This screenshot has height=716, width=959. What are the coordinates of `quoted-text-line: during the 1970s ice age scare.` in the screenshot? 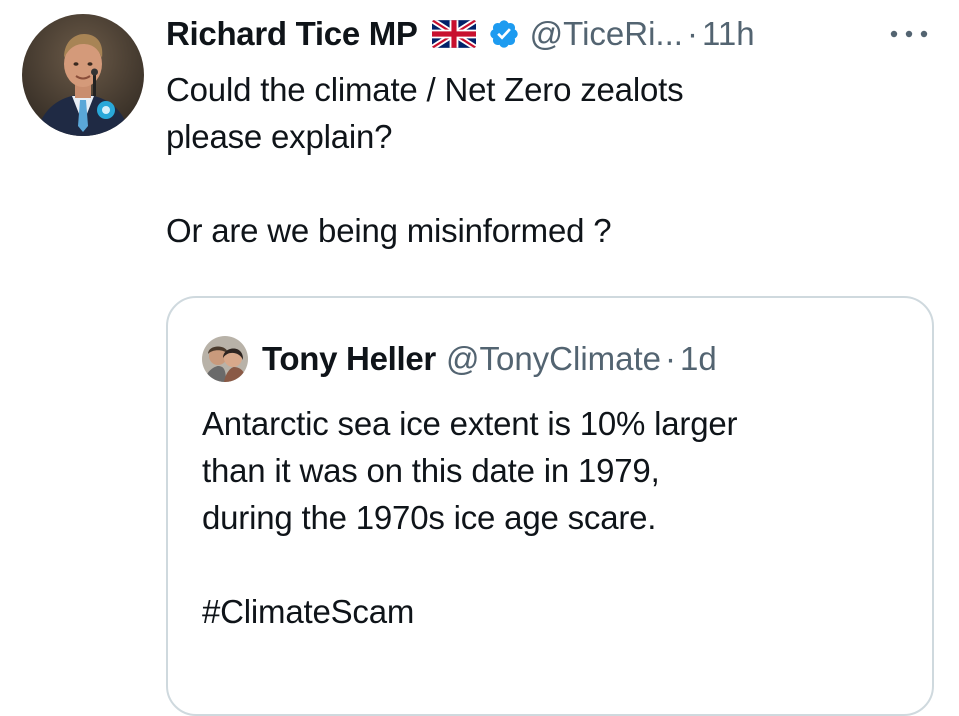 It's located at (429, 517).